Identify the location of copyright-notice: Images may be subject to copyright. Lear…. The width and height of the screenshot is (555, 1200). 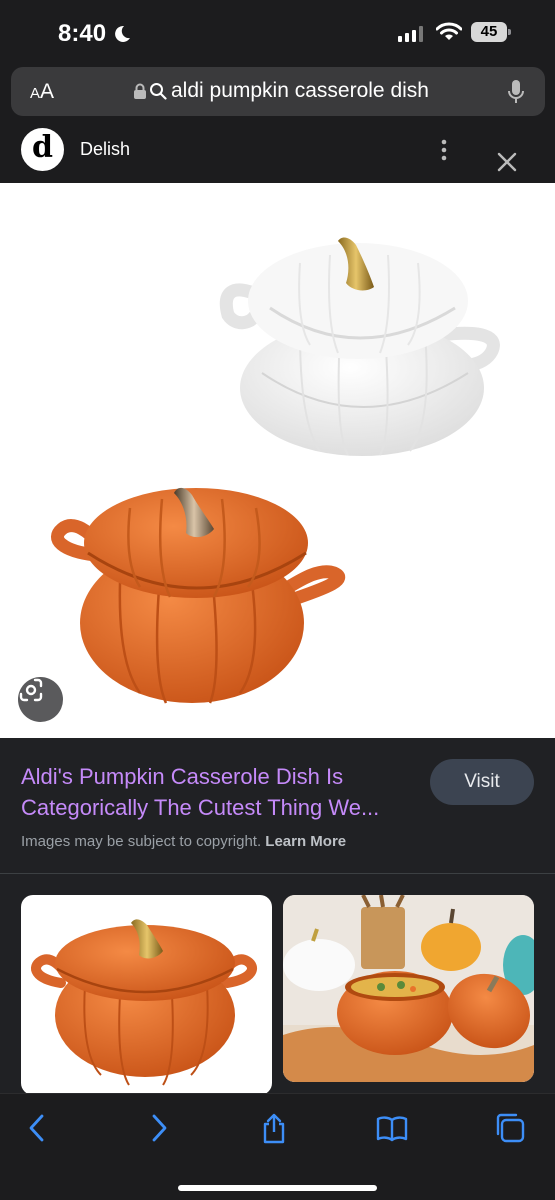
(183, 841).